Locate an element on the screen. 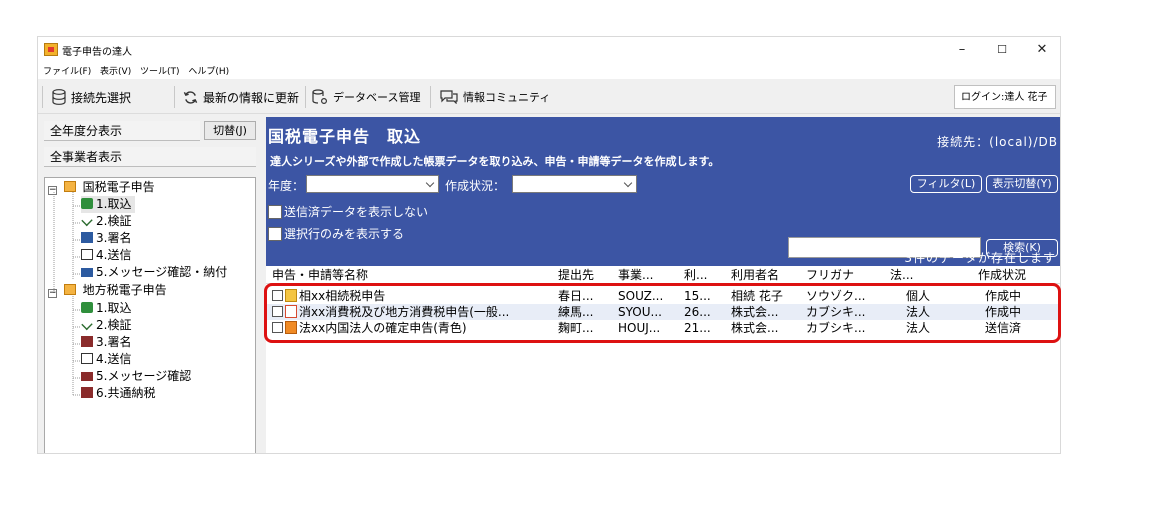  connection-label: 接続先：(local)/DB is located at coordinates (997, 142).